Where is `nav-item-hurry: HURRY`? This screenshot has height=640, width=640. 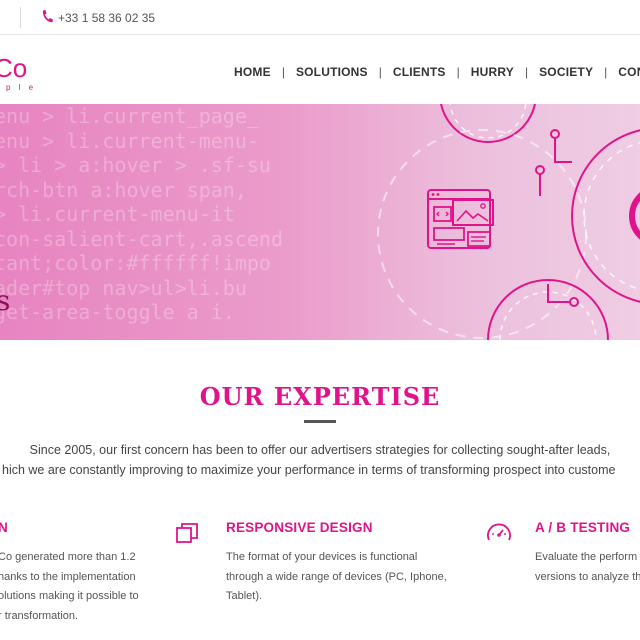 nav-item-hurry: HURRY is located at coordinates (492, 72).